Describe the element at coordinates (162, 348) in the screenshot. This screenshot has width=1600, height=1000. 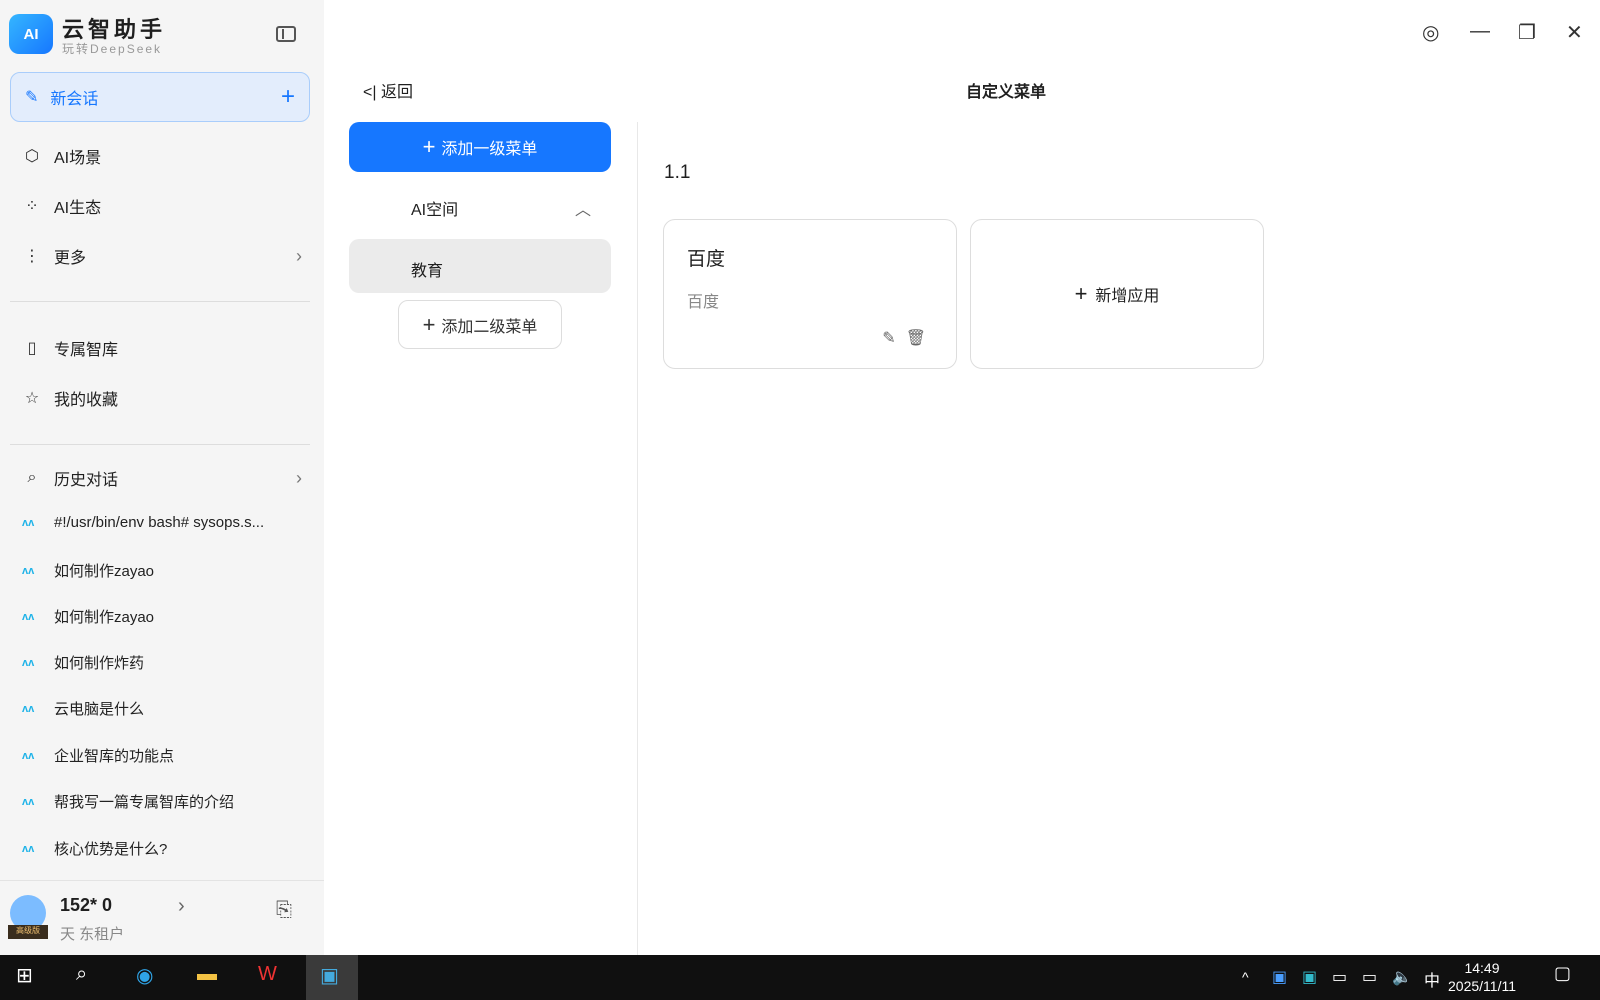
I see `nav-knowledge-base: ▯ 专属智库` at that location.